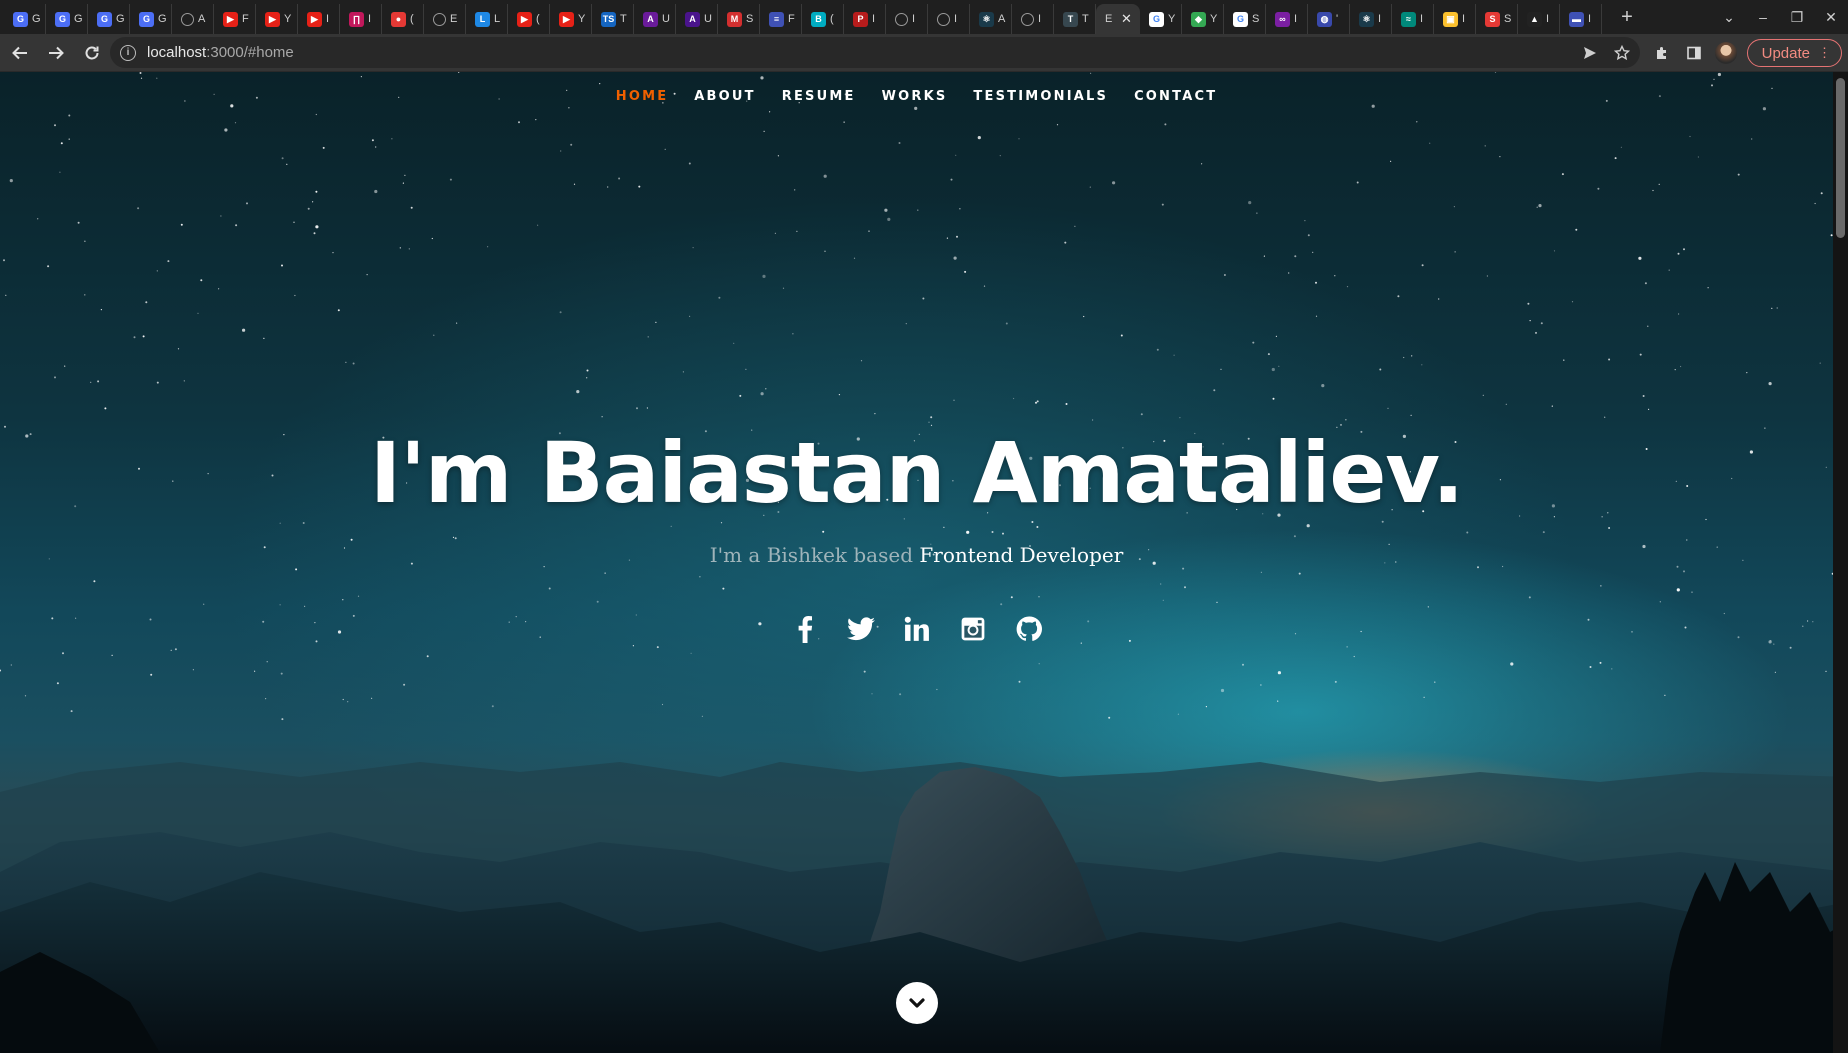  Describe the element at coordinates (1729, 17) in the screenshot. I see `tab-search-icon: ⌄` at that location.